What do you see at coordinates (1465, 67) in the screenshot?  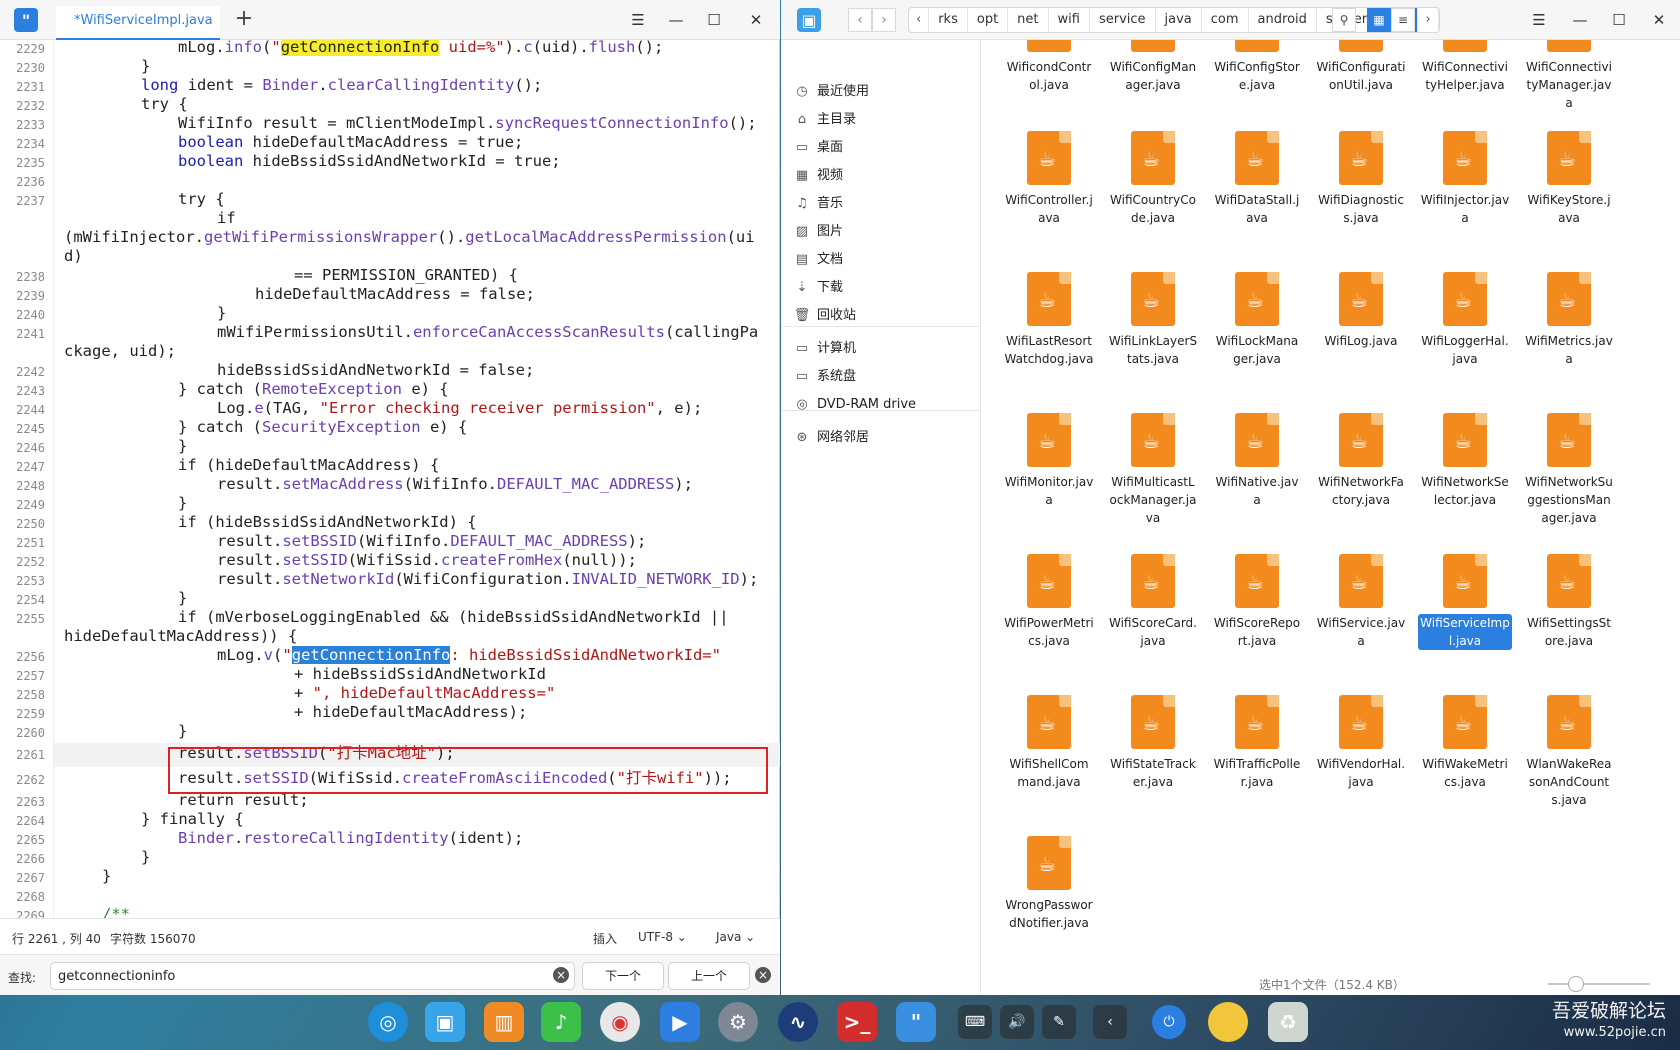 I see `file-item: ☕ WifiConnectivityHelper.java` at bounding box center [1465, 67].